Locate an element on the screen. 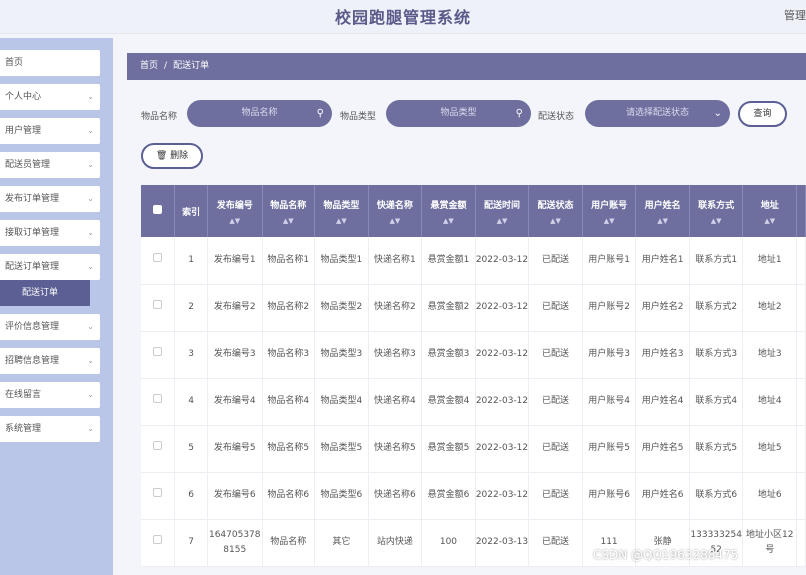  table-cell: 地址3 is located at coordinates (769, 355).